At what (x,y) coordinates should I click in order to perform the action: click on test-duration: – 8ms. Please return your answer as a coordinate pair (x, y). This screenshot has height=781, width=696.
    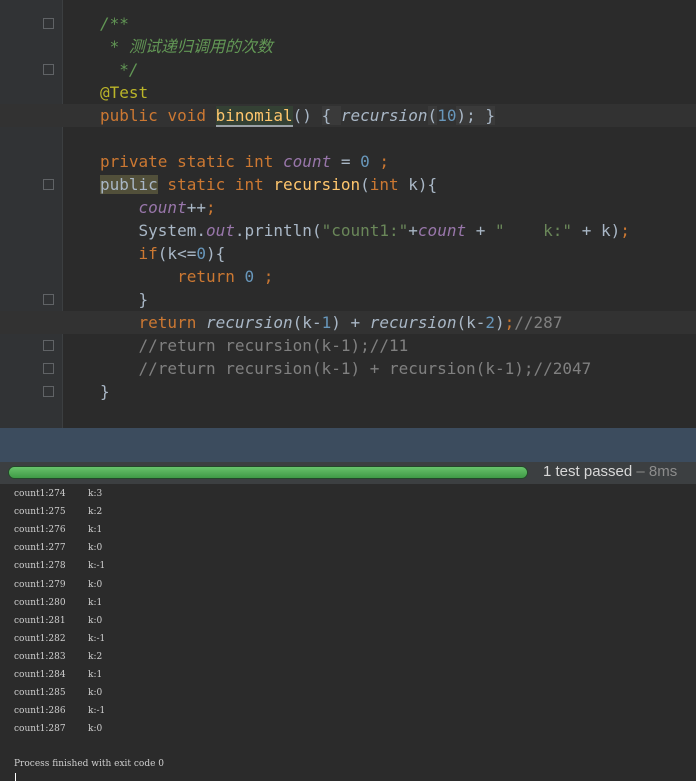
    Looking at the image, I should click on (655, 471).